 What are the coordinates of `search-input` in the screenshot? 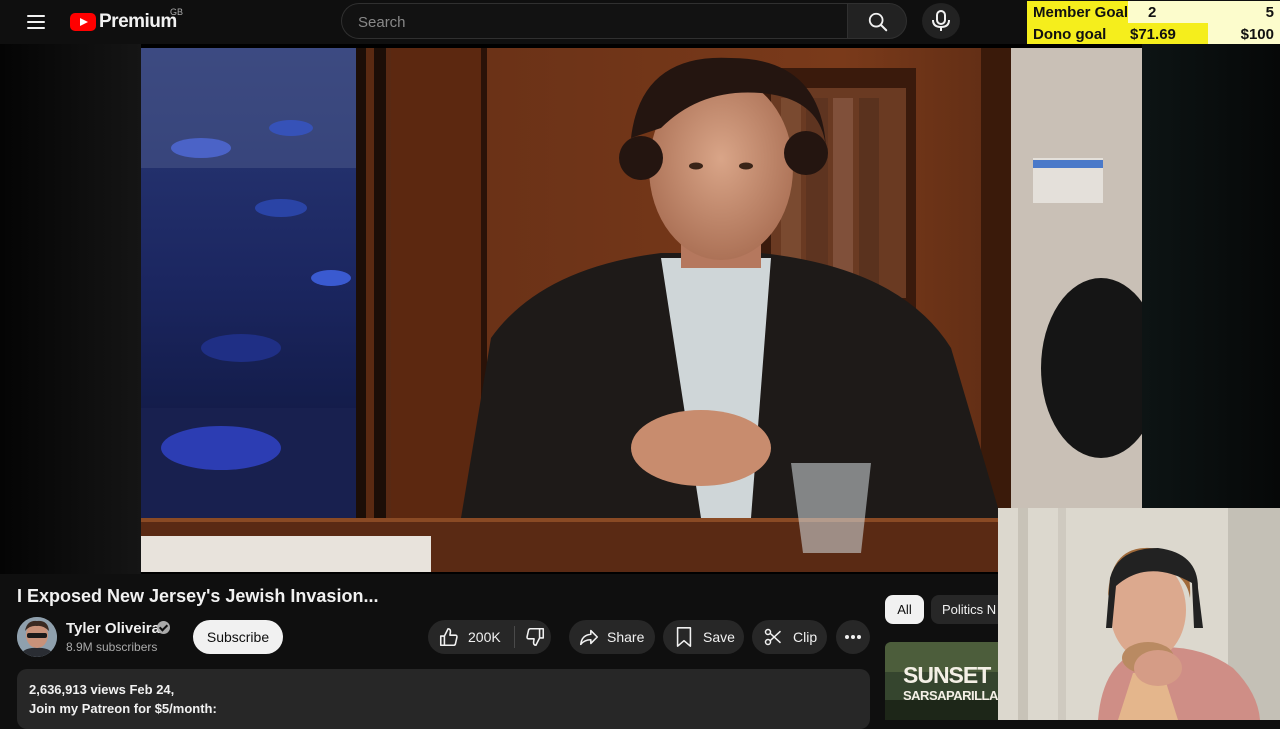 It's located at (598, 22).